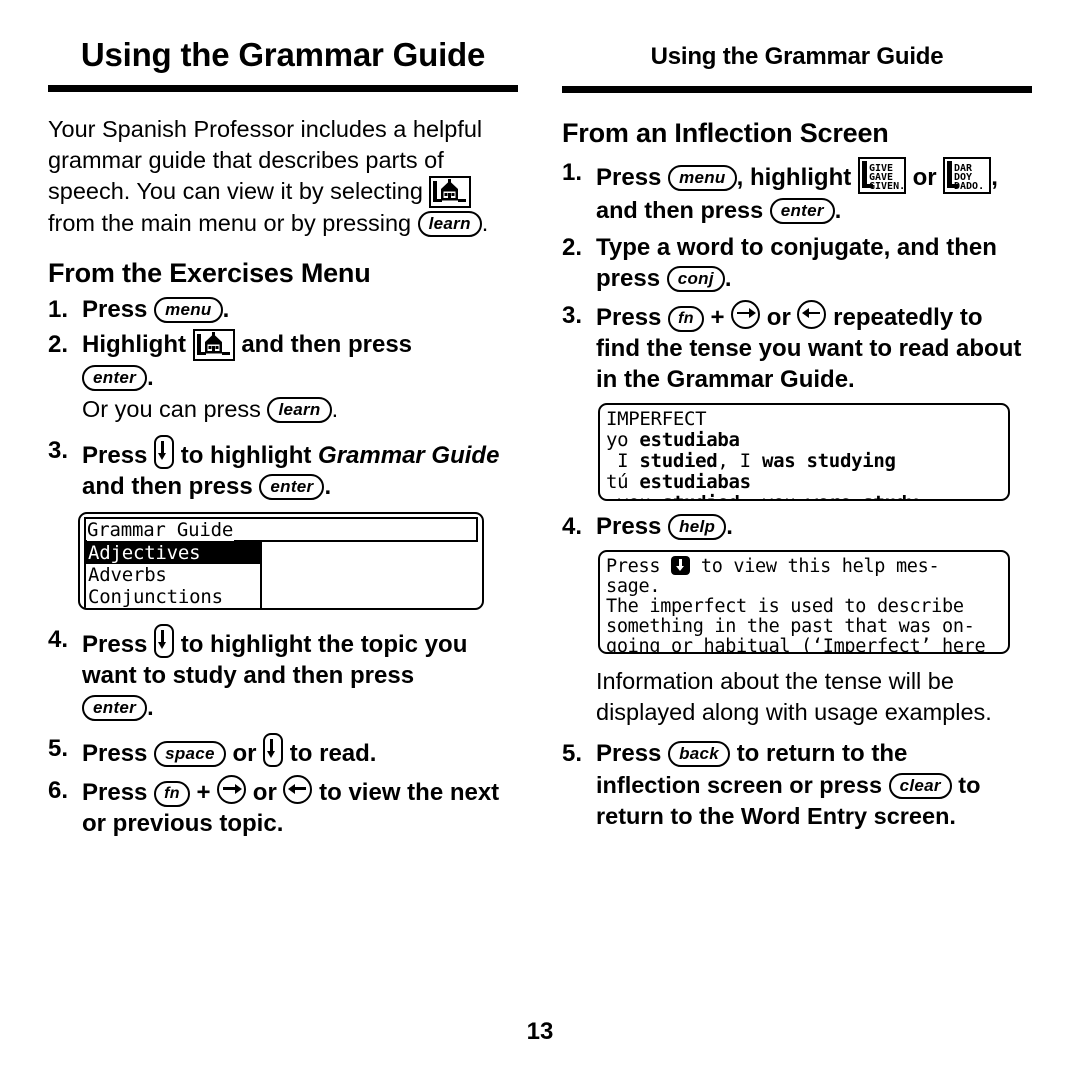 This screenshot has width=1080, height=1080. Describe the element at coordinates (728, 278) in the screenshot. I see `step-r2-post: .` at that location.